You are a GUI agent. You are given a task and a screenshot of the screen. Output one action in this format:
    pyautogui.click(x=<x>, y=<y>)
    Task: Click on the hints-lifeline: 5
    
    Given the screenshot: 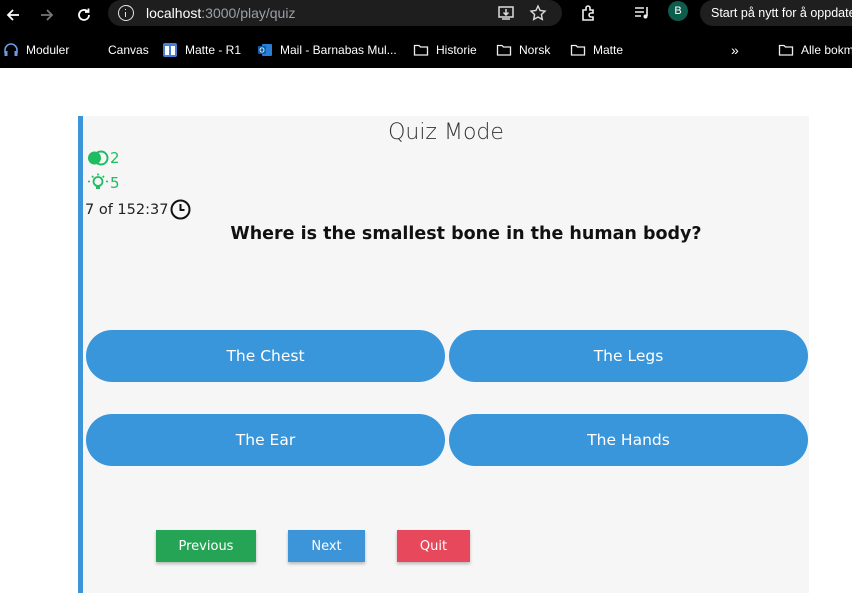 What is the action you would take?
    pyautogui.click(x=103, y=183)
    